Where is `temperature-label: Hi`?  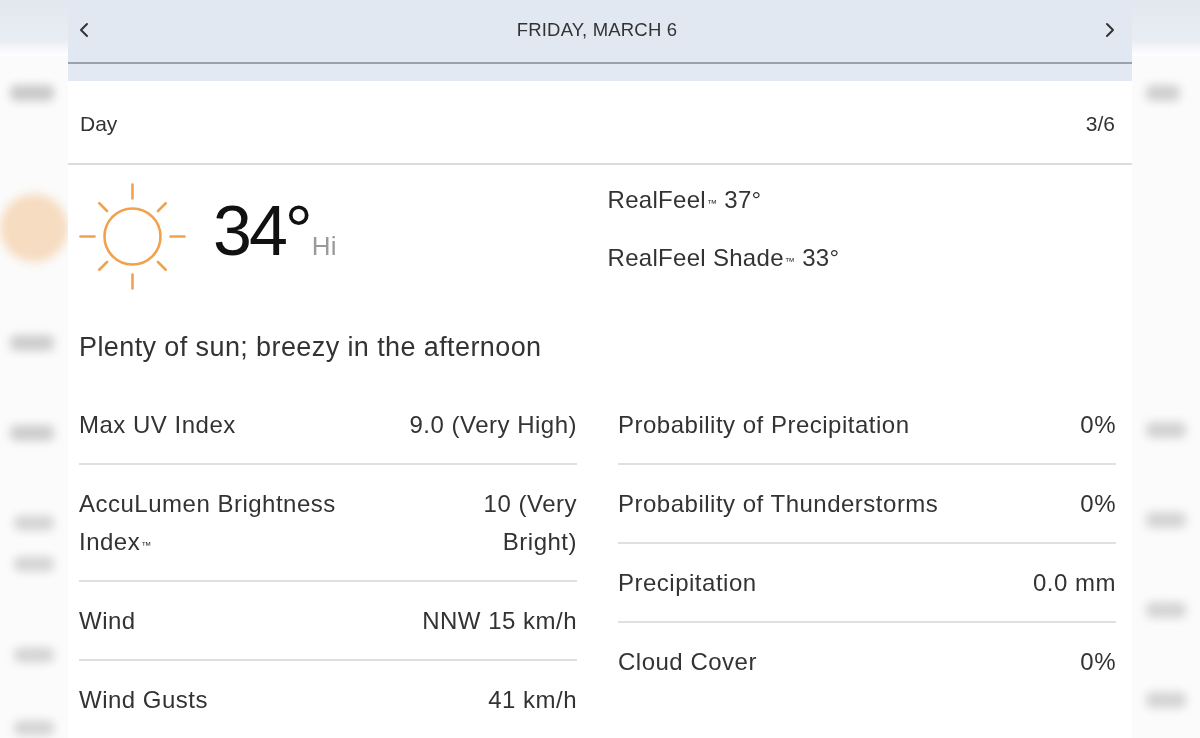 temperature-label: Hi is located at coordinates (324, 246).